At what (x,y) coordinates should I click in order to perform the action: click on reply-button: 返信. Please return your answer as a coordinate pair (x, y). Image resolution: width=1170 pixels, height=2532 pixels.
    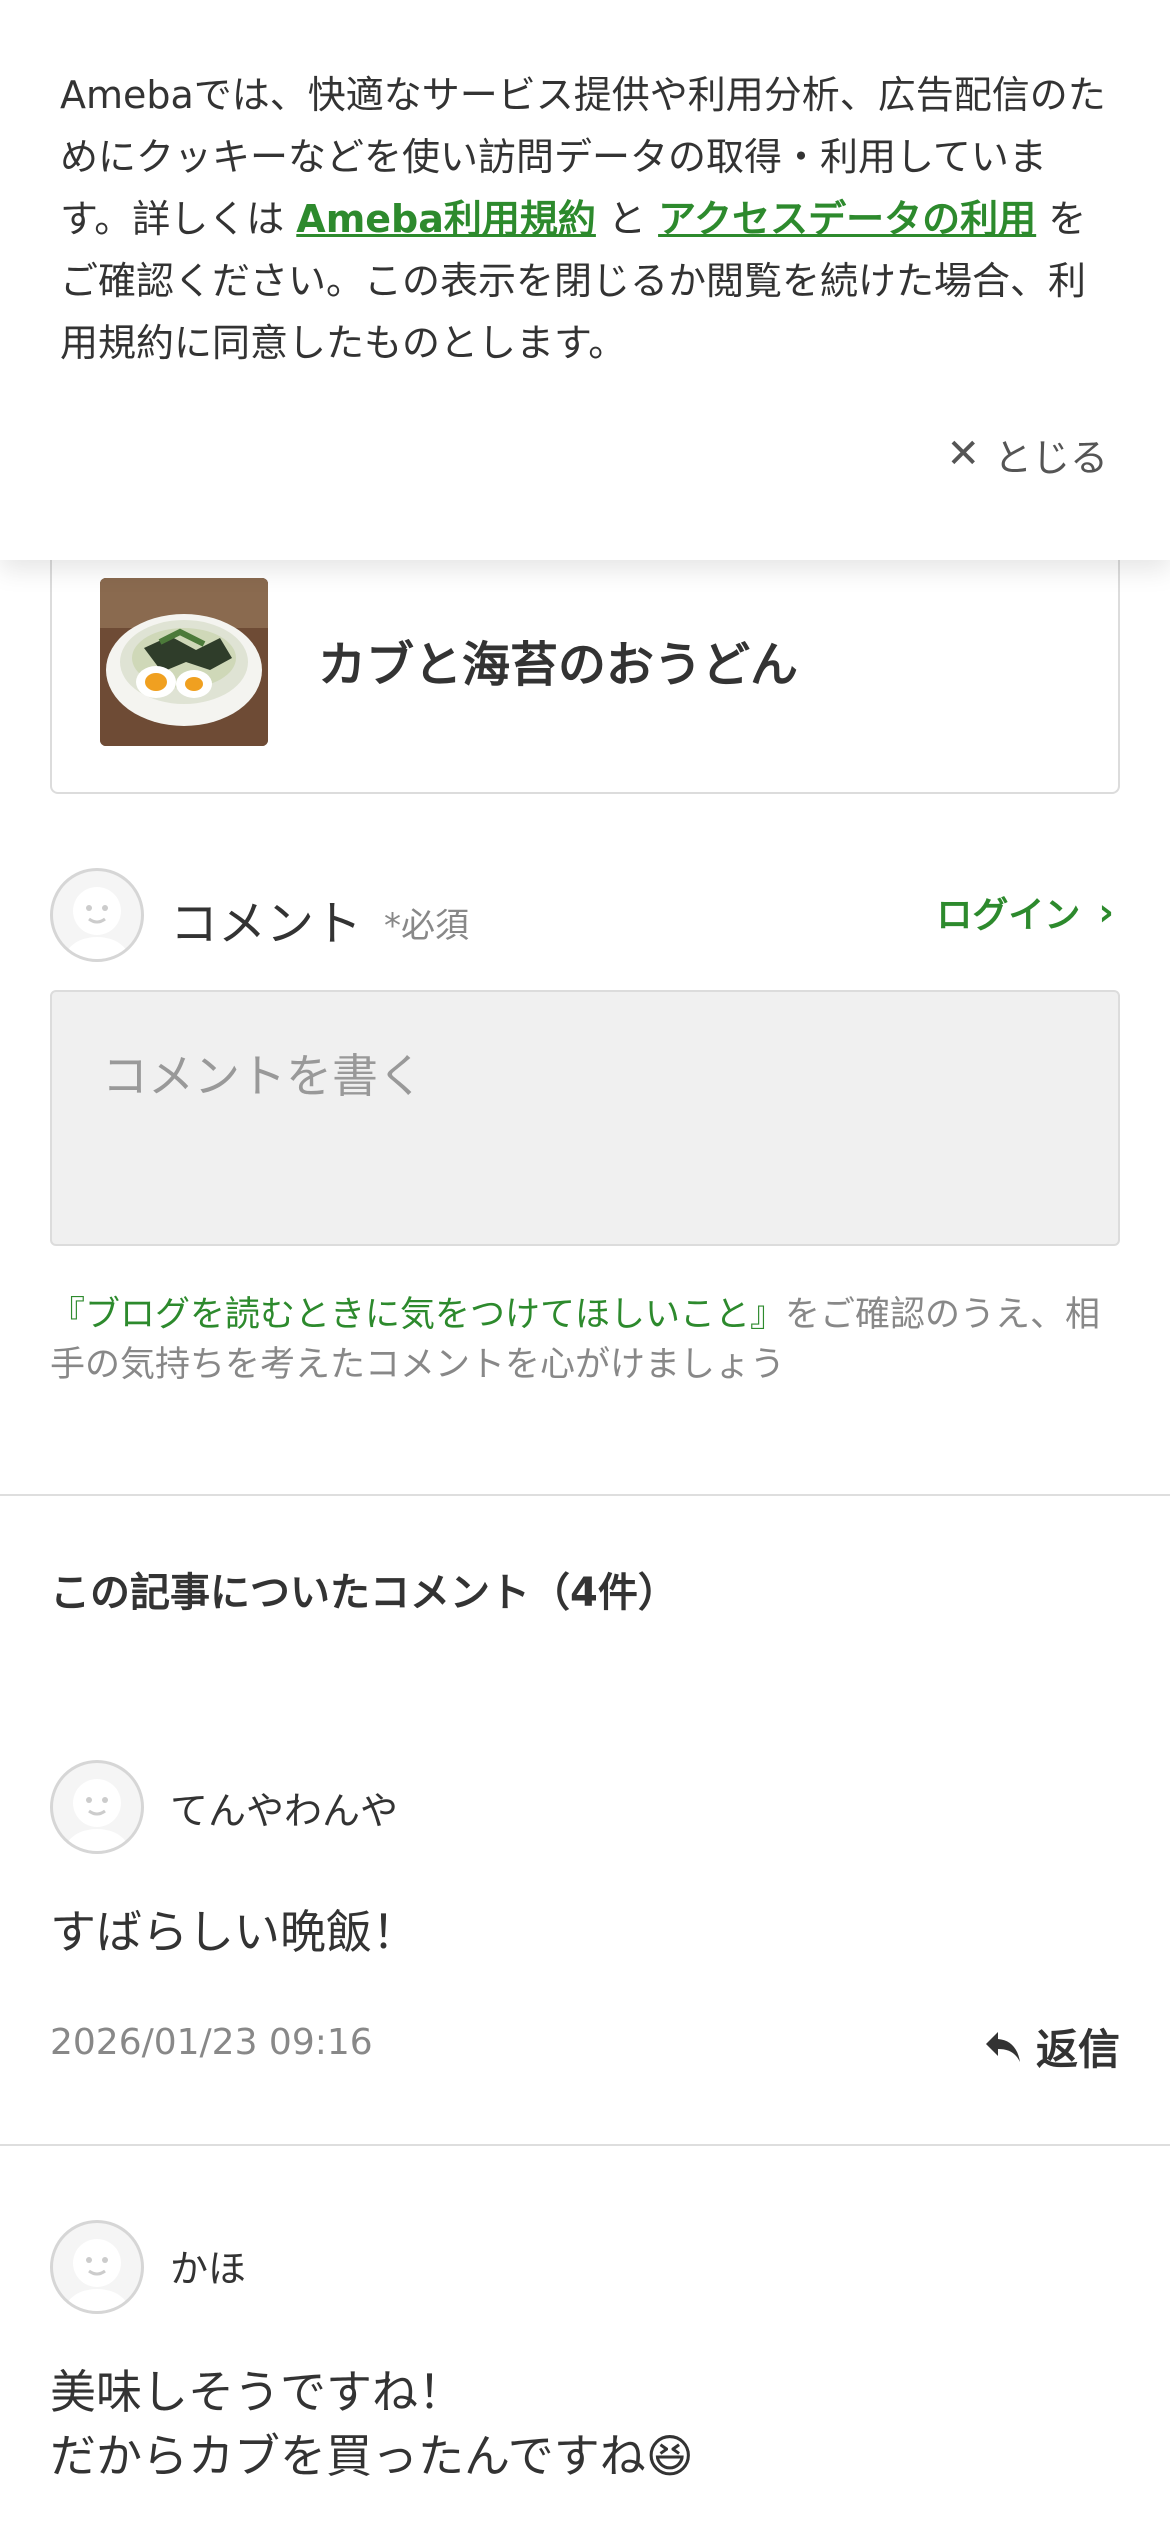
    Looking at the image, I should click on (1052, 2046).